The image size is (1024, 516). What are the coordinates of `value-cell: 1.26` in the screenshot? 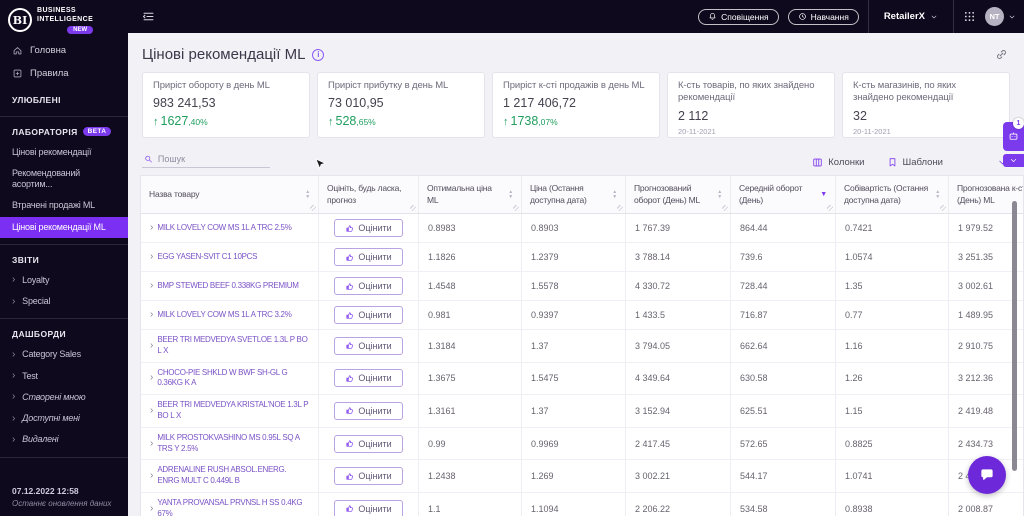 It's located at (892, 378).